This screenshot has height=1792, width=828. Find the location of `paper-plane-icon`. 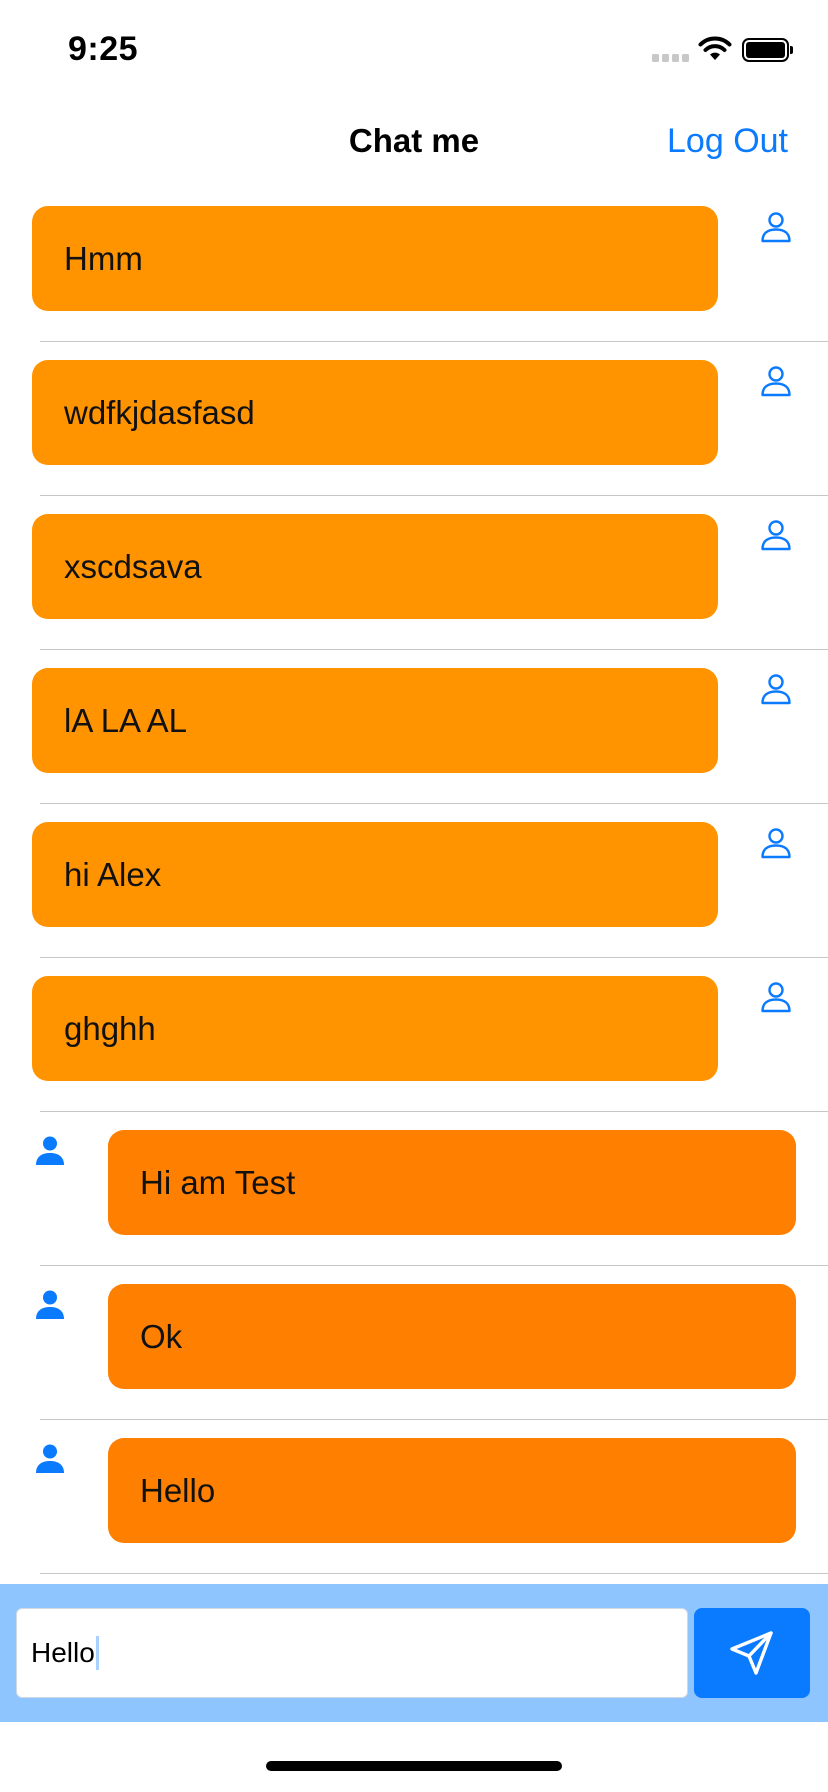

paper-plane-icon is located at coordinates (751, 1653).